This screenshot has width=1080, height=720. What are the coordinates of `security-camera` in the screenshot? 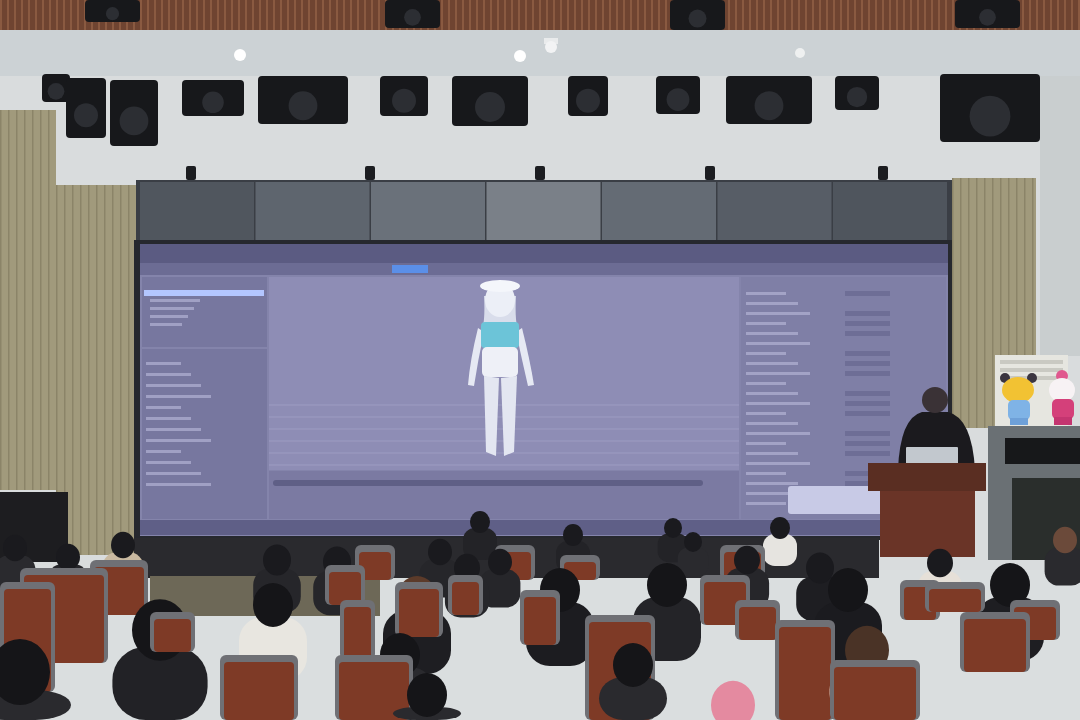 It's located at (551, 45).